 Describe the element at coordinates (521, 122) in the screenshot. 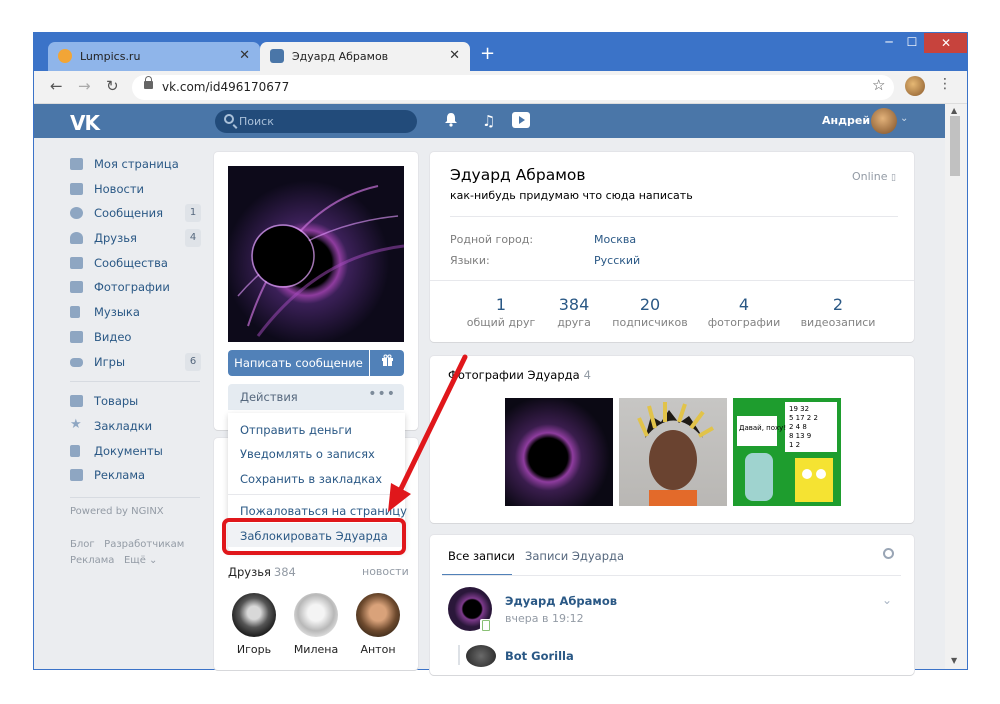

I see `play-icon` at that location.